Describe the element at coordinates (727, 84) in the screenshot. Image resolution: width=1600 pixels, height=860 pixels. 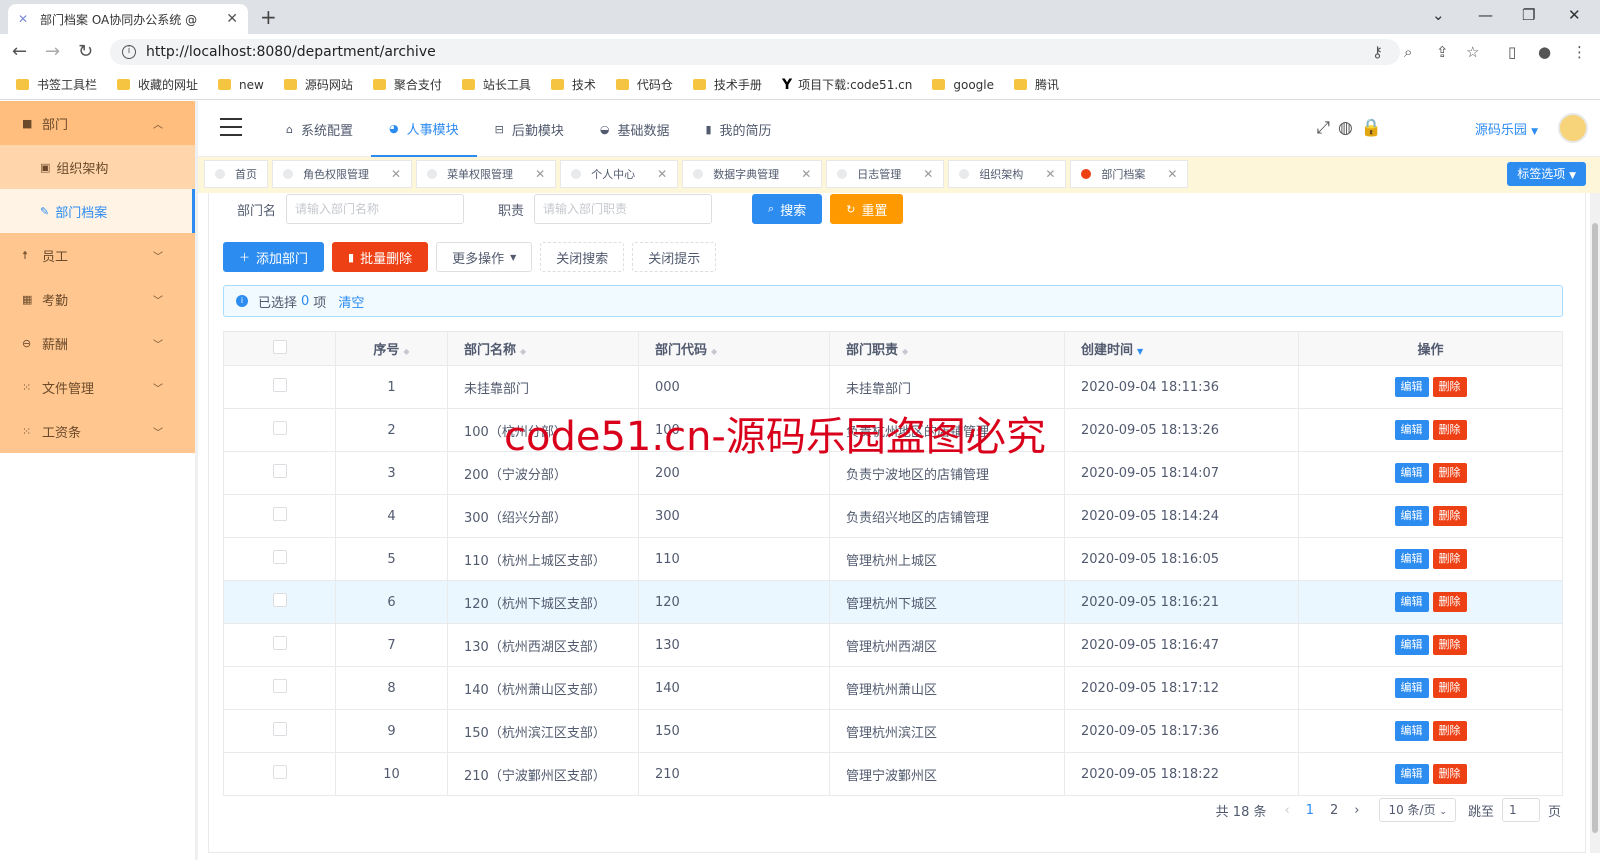
I see `bookmark-folder: 技术手册` at that location.